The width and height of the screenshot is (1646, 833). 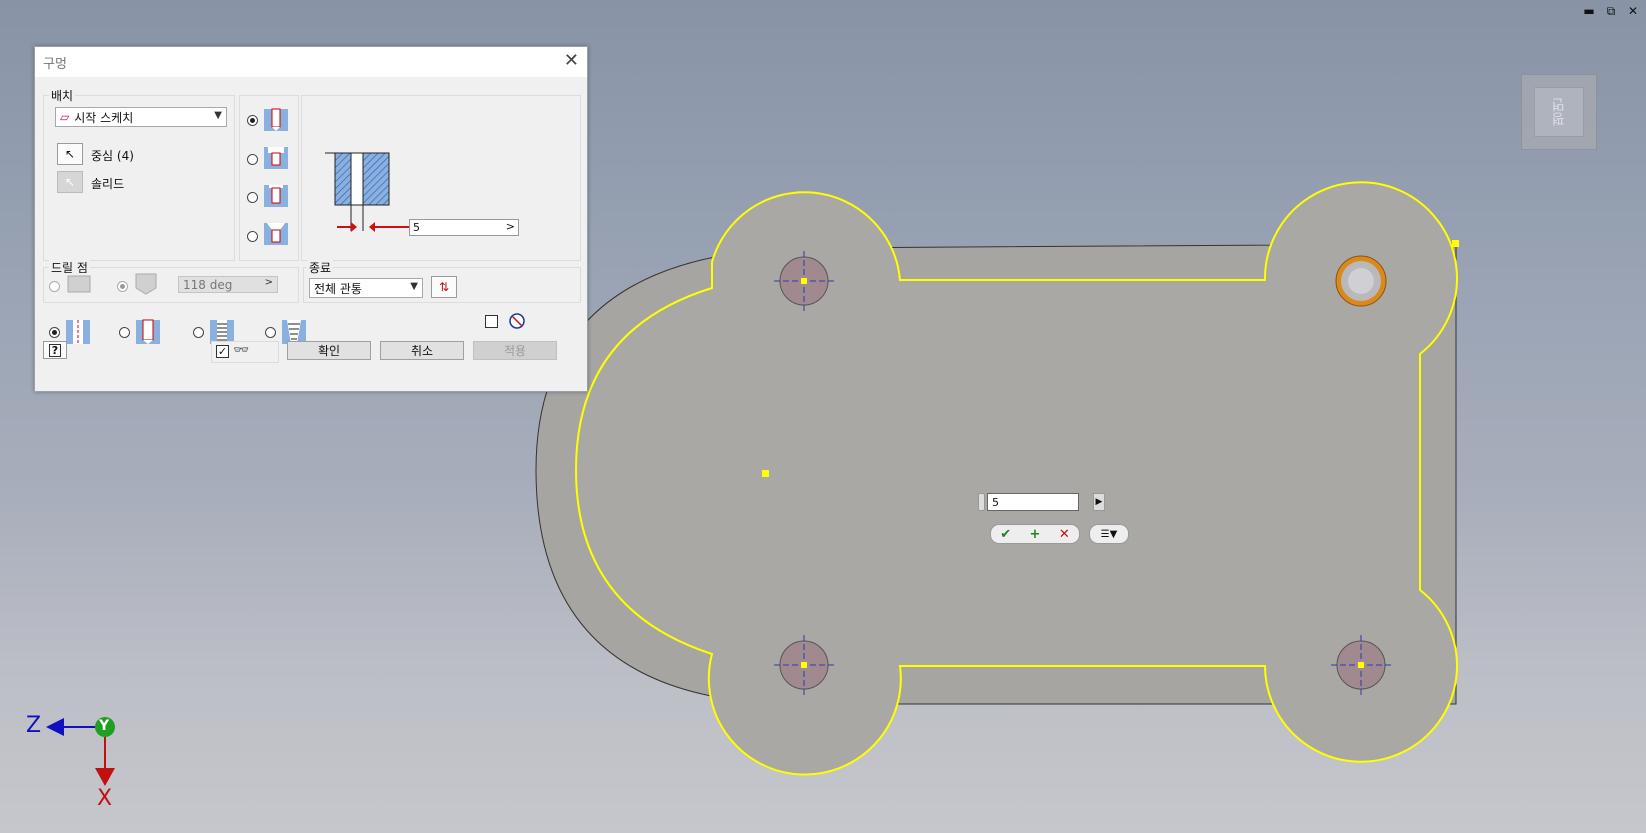 I want to click on dialog-titlebar: 구멍 ✕, so click(x=311, y=62).